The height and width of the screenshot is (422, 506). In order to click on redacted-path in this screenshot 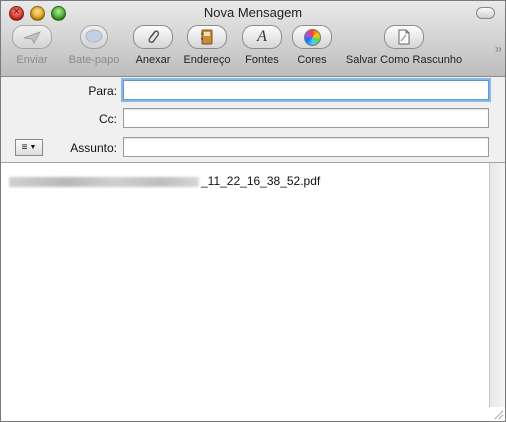, I will do `click(104, 181)`.